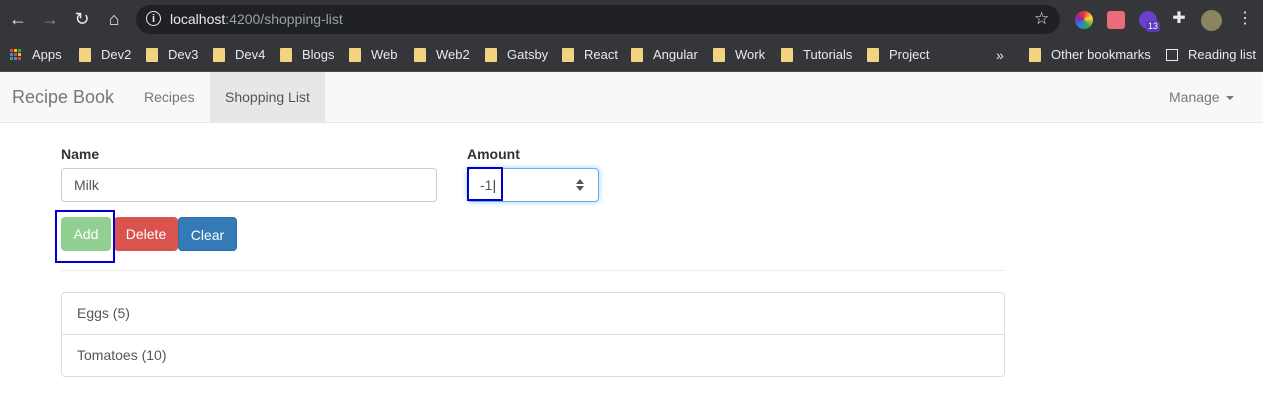  I want to click on bookmark-label: Gatsby, so click(528, 54).